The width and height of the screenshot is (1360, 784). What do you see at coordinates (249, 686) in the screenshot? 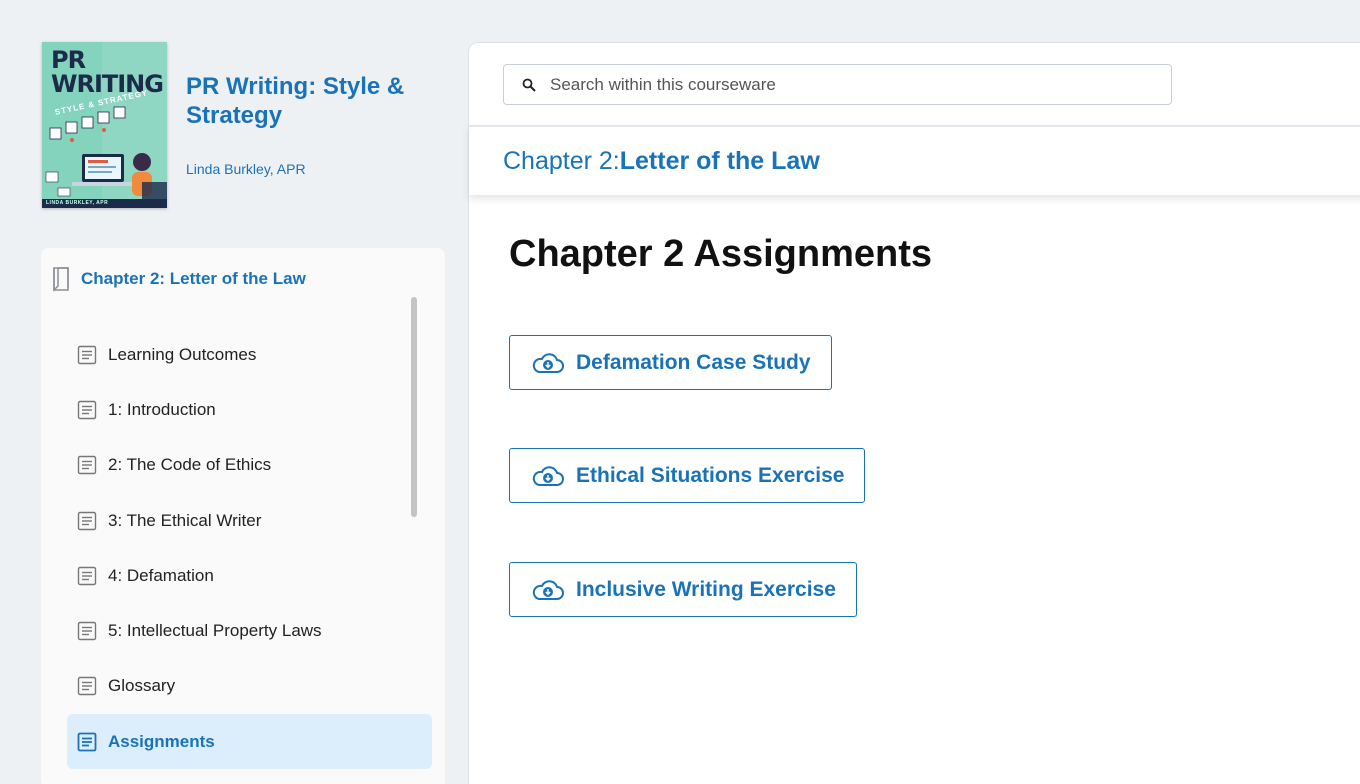
I see `toc-item-glossary: Glossary` at bounding box center [249, 686].